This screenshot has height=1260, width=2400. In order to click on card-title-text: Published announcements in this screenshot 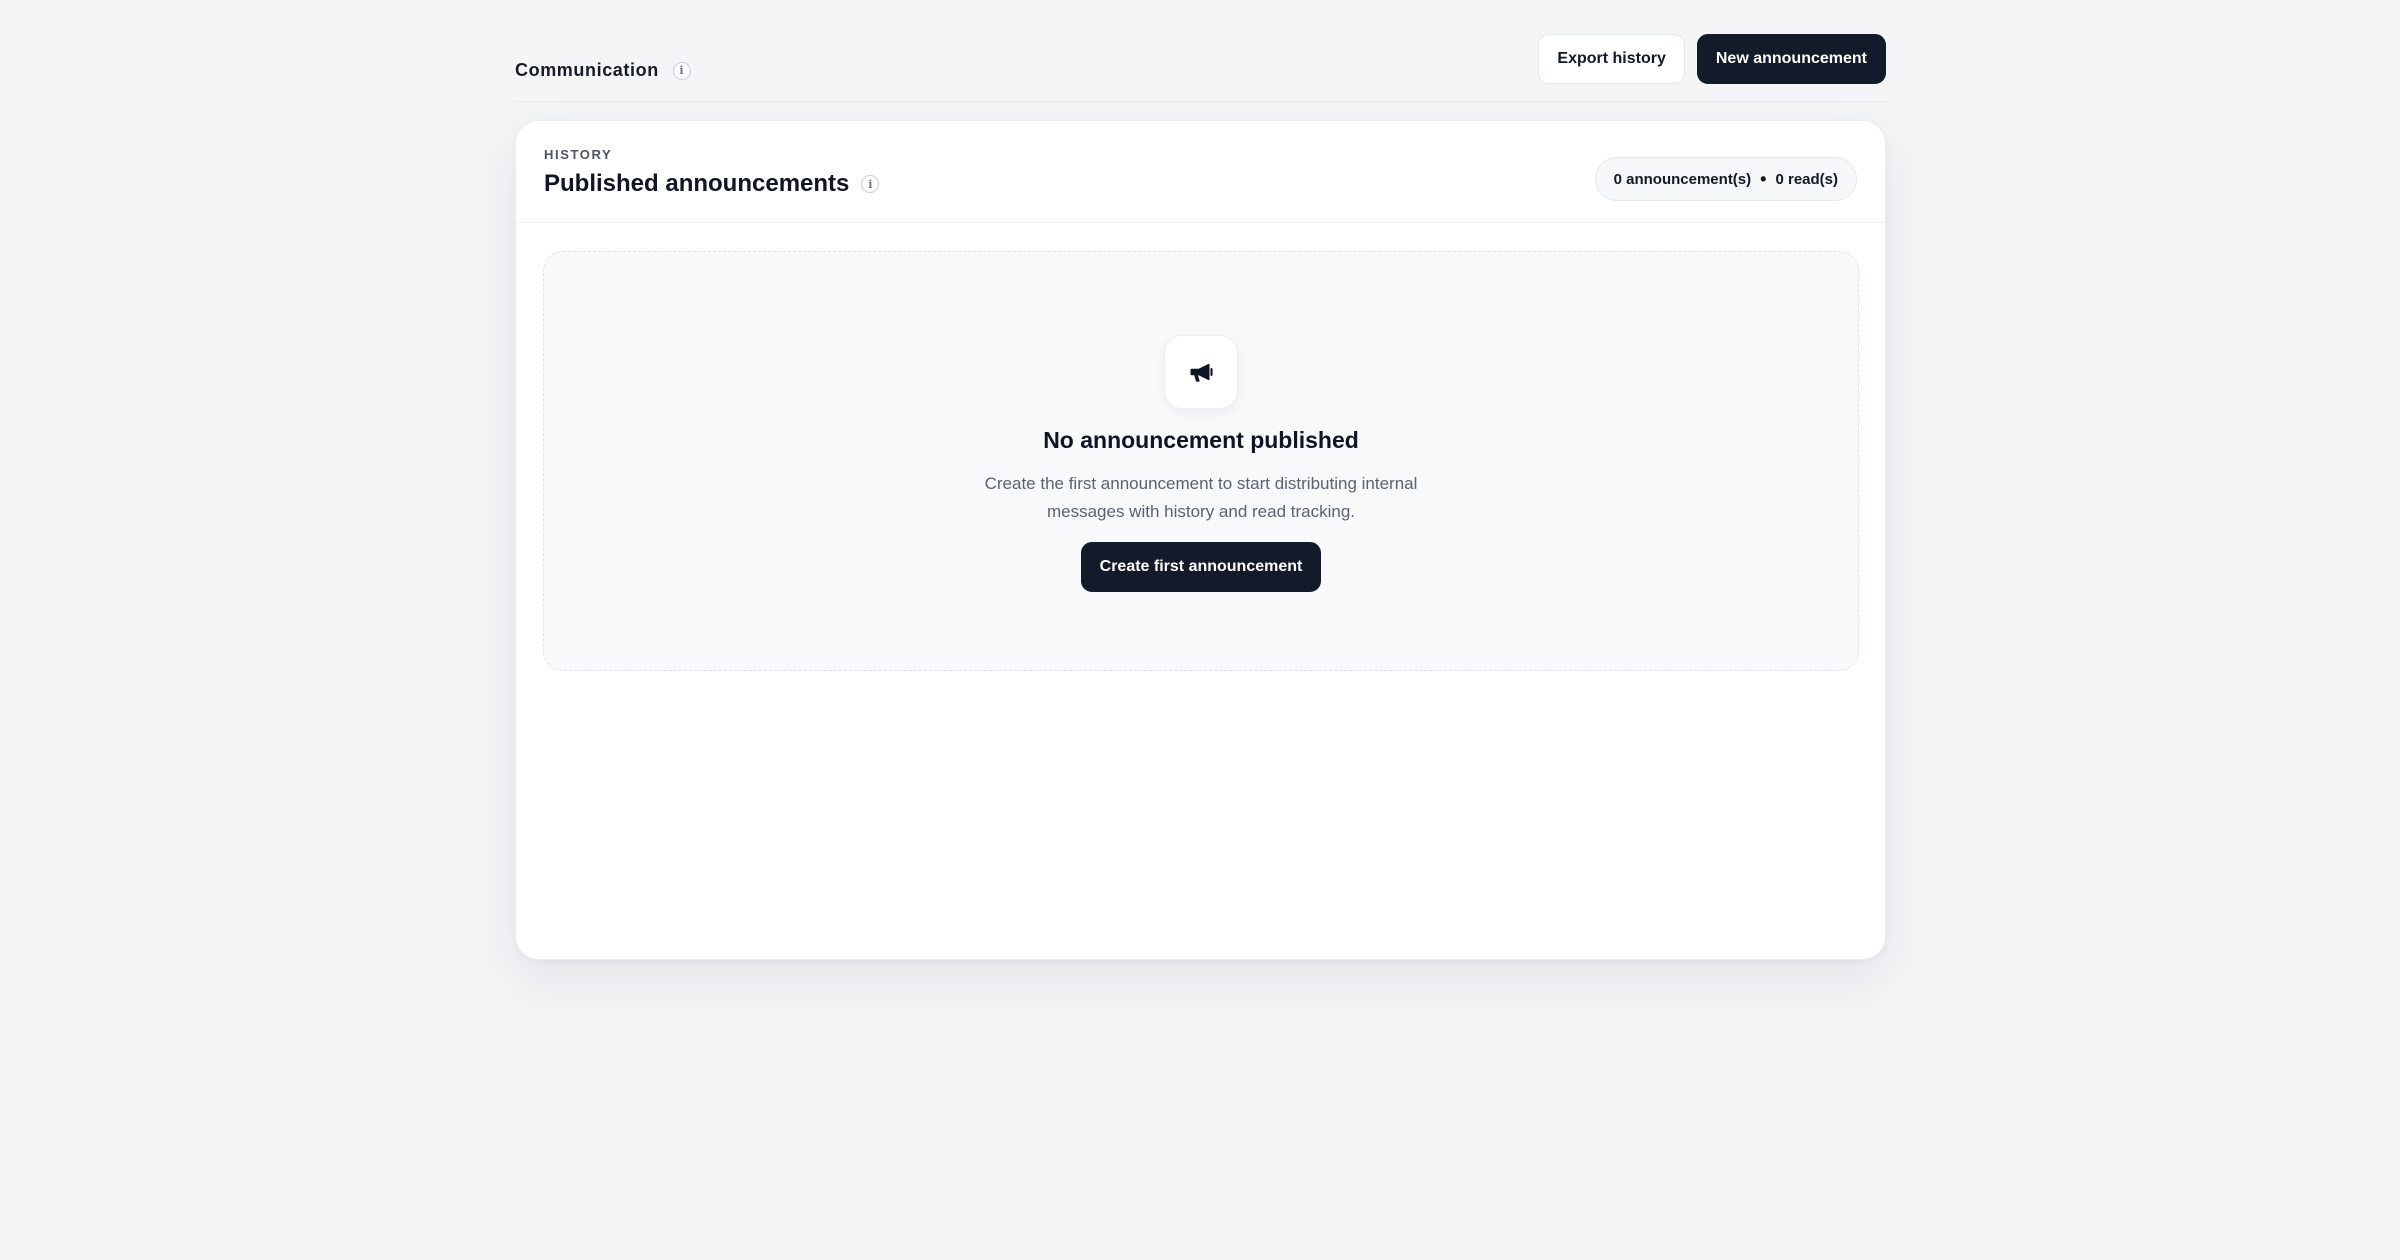, I will do `click(697, 183)`.